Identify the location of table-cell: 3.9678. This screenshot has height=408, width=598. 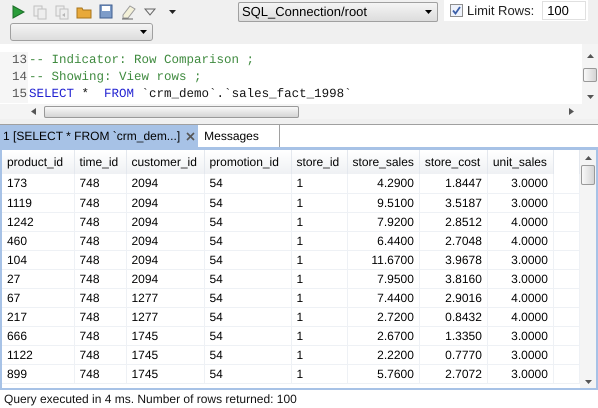
(453, 259).